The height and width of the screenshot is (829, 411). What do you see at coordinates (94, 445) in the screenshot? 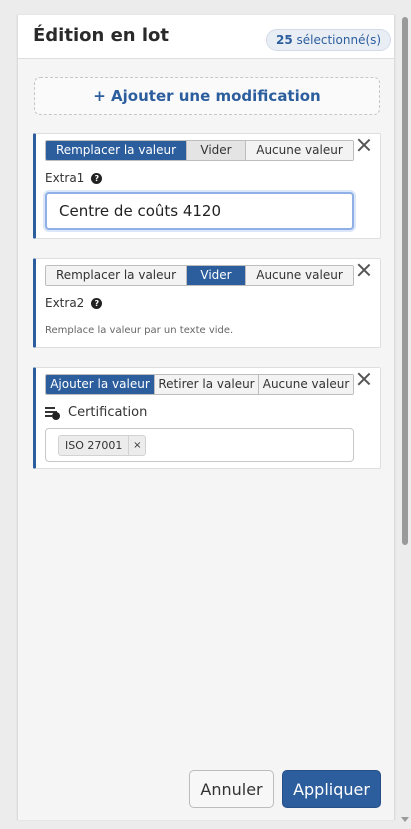
I see `tag-label: ISO 27001` at bounding box center [94, 445].